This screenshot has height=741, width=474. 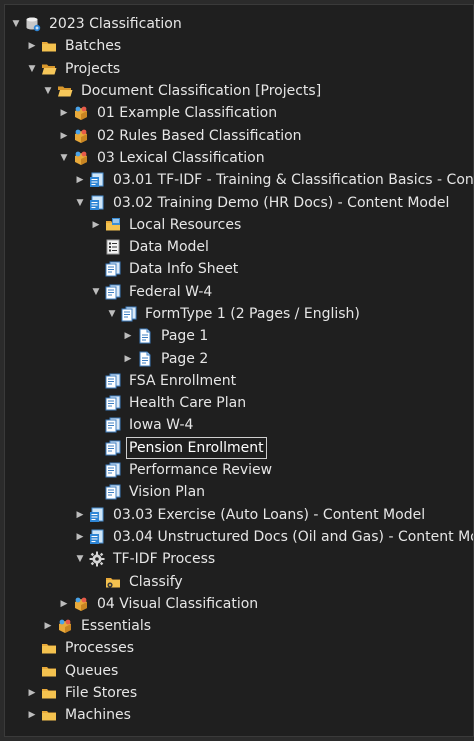 I want to click on tree-item: Queues, so click(x=239, y=671).